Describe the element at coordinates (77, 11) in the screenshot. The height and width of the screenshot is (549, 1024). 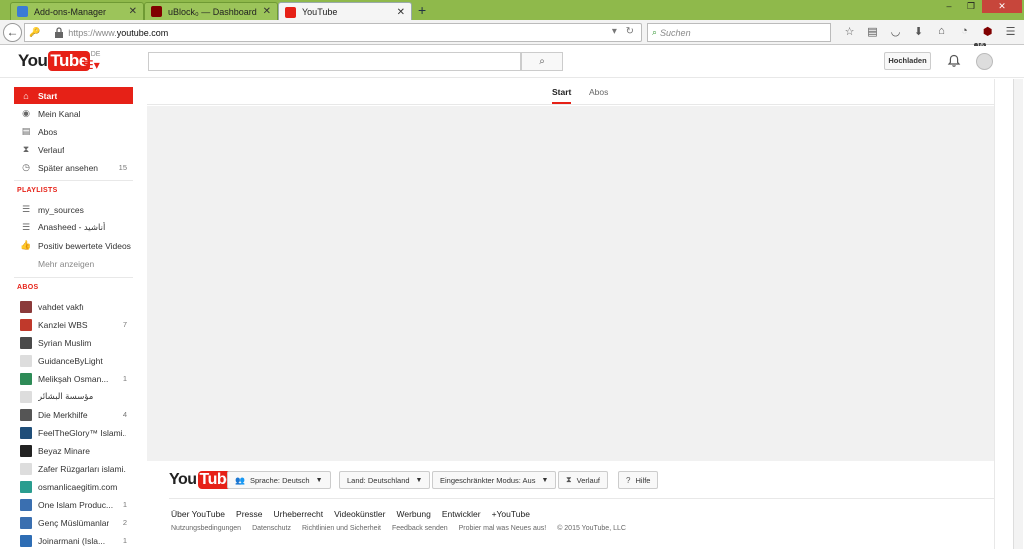
I see `tab-add-ons-manager: Add-ons-Manager ✕` at that location.